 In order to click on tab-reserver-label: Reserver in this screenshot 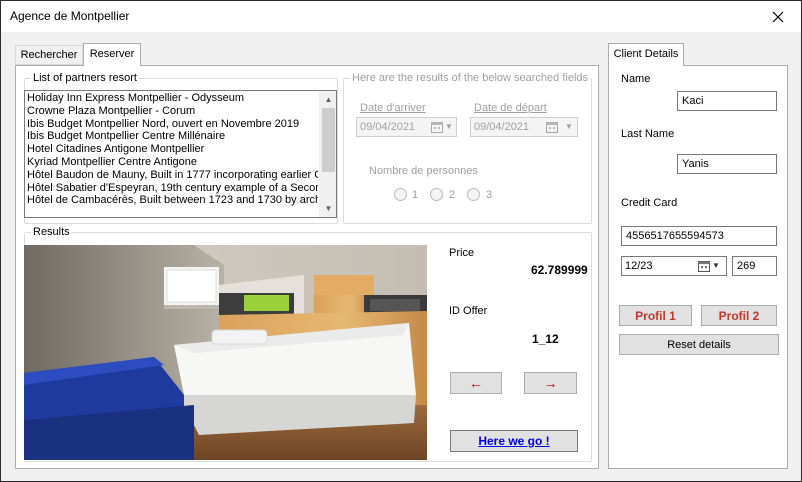, I will do `click(112, 54)`.